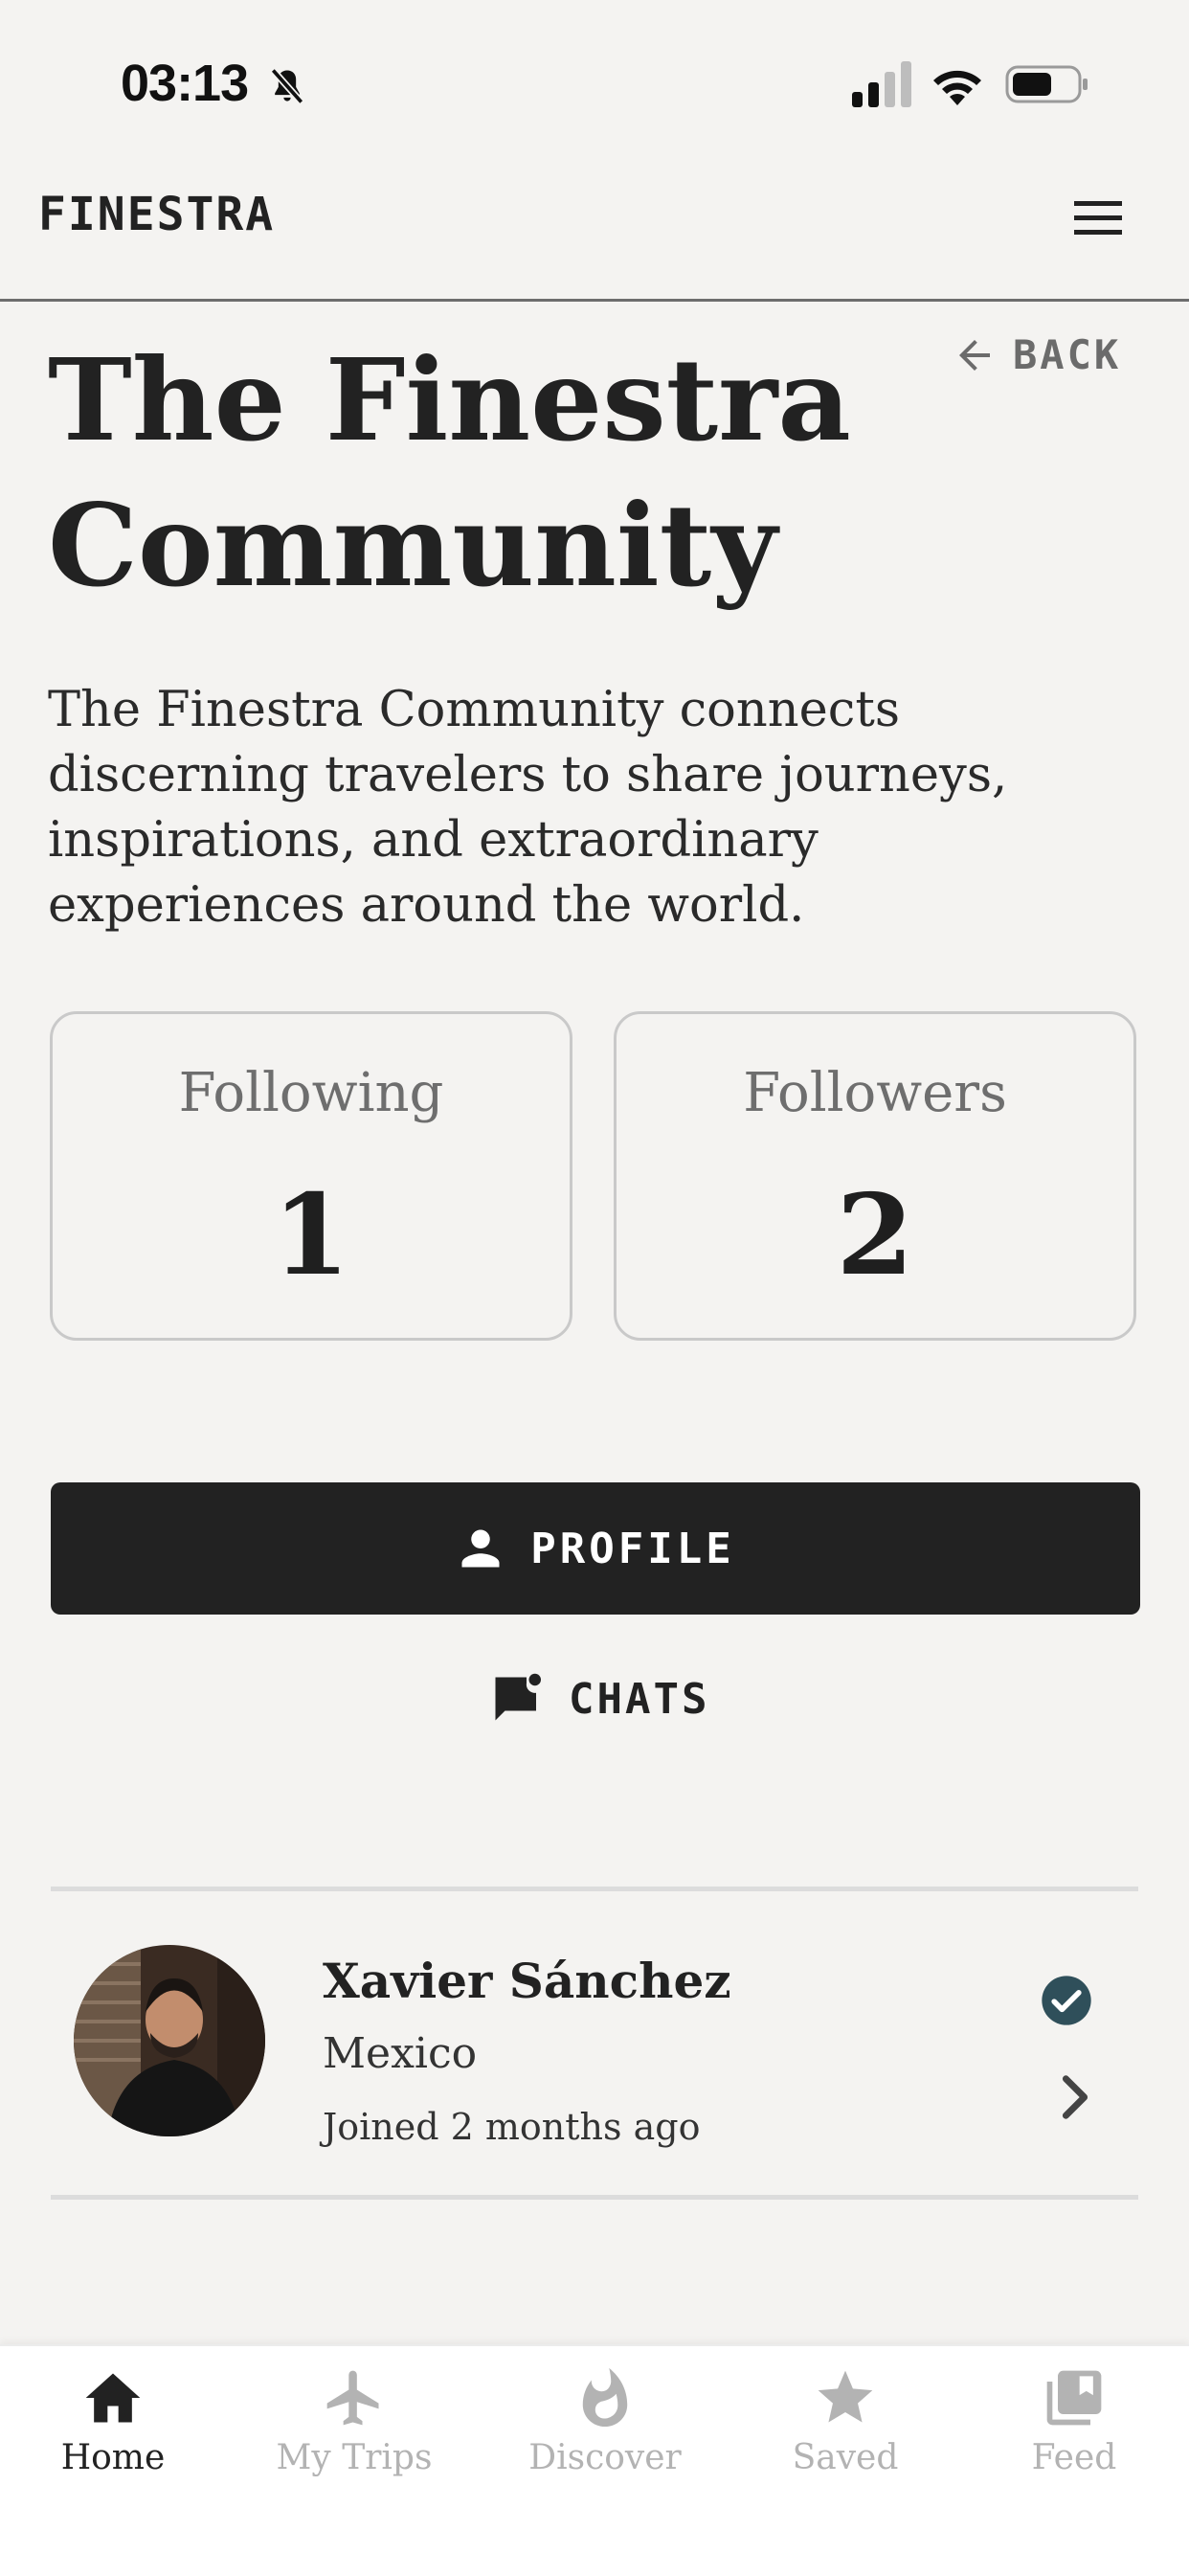  What do you see at coordinates (875, 1235) in the screenshot?
I see `followers-count: 2` at bounding box center [875, 1235].